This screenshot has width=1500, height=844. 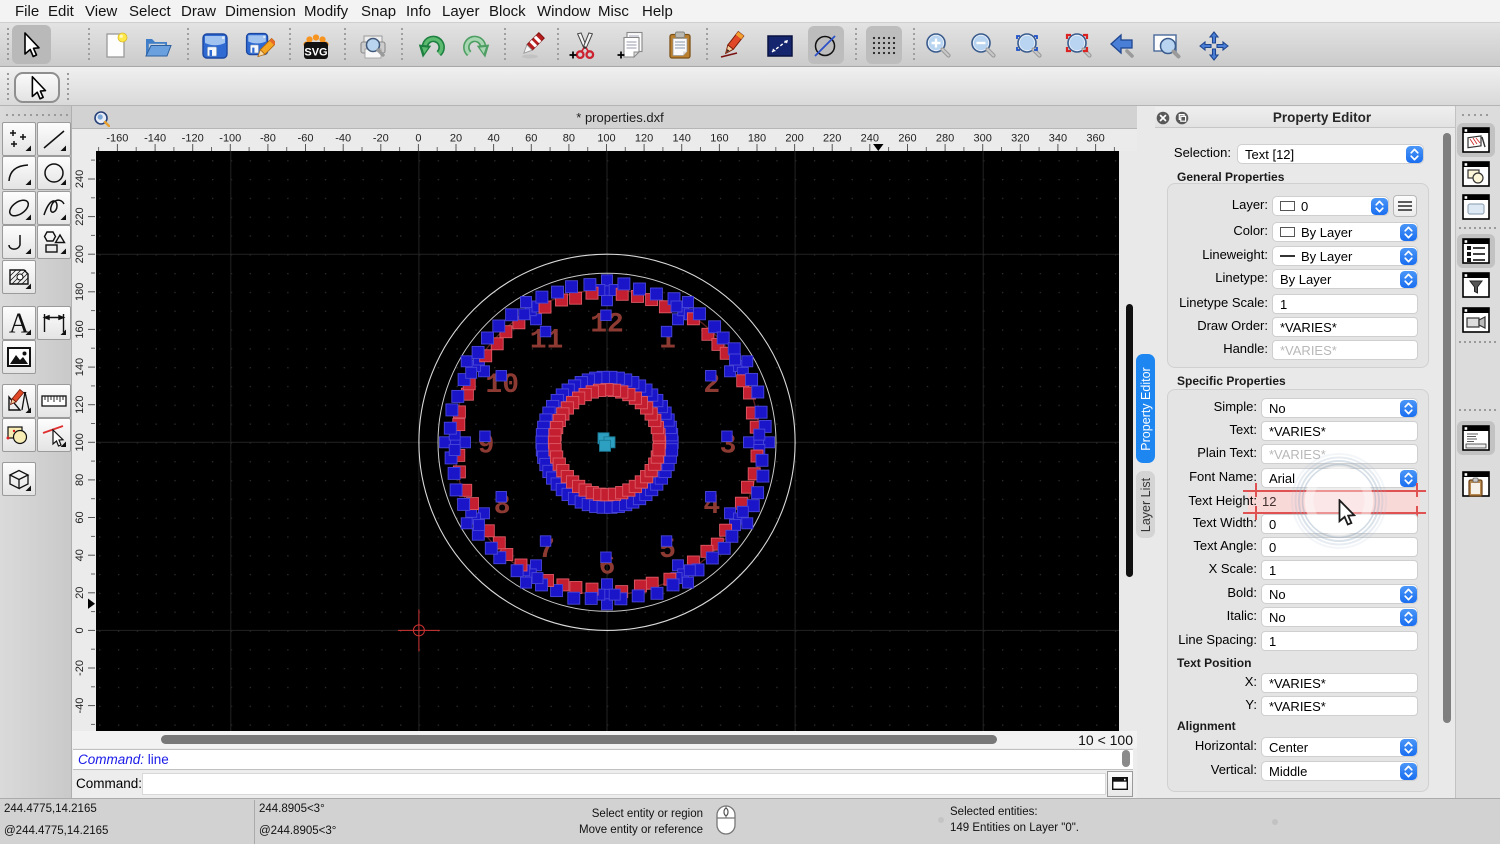 I want to click on svg-text: 300, so click(x=983, y=139).